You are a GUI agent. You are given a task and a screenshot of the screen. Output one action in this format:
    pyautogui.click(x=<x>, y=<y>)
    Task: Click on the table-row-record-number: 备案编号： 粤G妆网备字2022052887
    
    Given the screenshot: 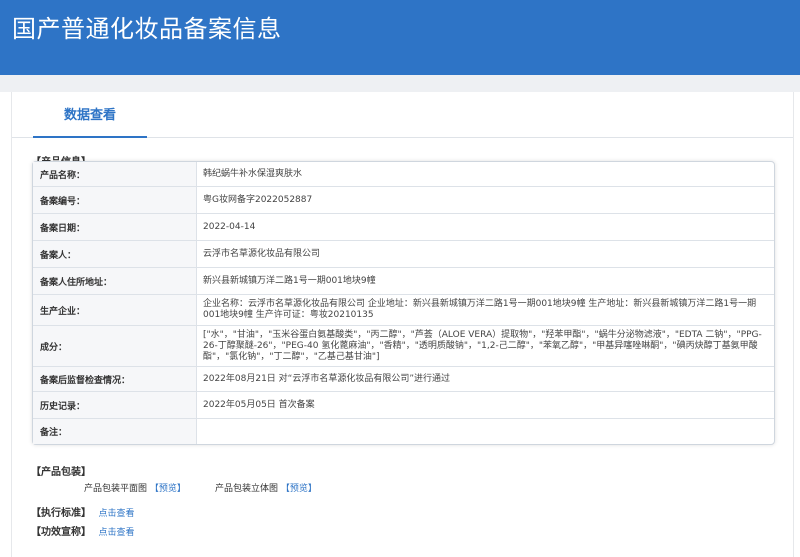 What is the action you would take?
    pyautogui.click(x=403, y=200)
    